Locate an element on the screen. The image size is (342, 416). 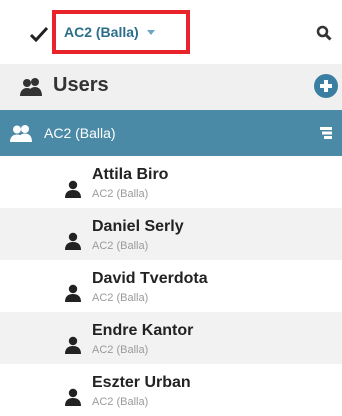
user-name: Attila Biro is located at coordinates (130, 174).